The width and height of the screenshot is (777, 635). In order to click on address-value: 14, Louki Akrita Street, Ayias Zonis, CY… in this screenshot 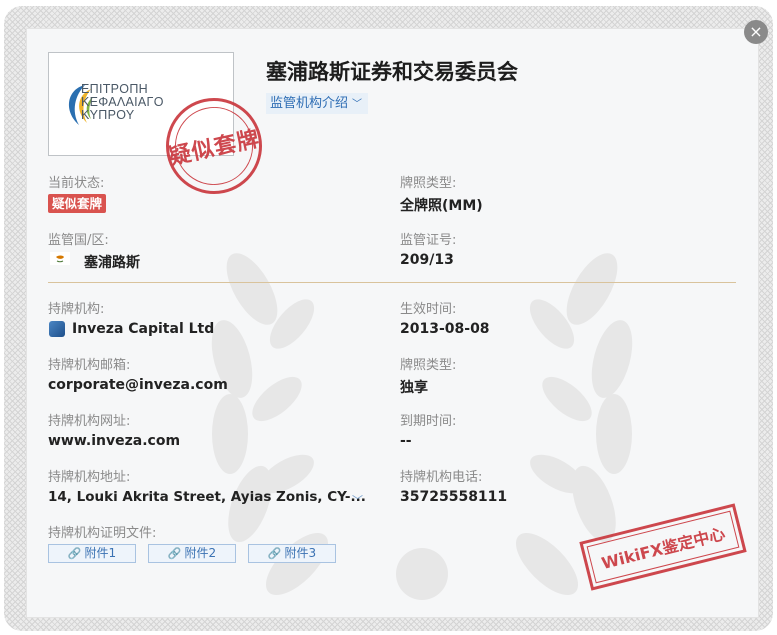, I will do `click(207, 497)`.